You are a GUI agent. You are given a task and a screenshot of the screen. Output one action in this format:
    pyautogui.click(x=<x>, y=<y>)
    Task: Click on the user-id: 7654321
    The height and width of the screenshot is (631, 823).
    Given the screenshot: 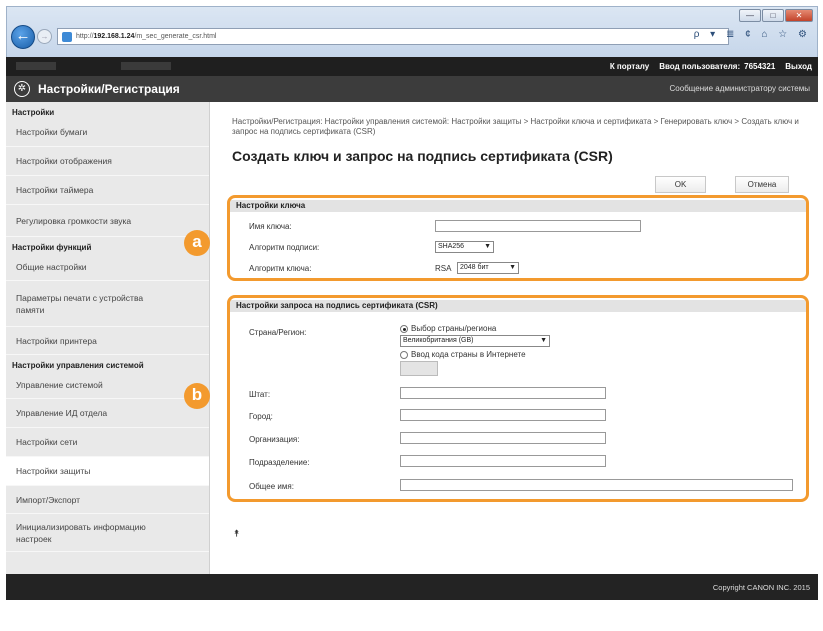 What is the action you would take?
    pyautogui.click(x=760, y=66)
    